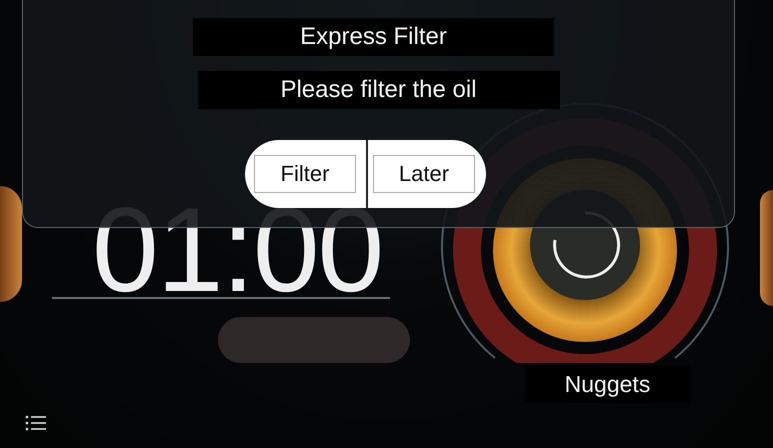  What do you see at coordinates (237, 250) in the screenshot?
I see `timer-display: 01:00` at bounding box center [237, 250].